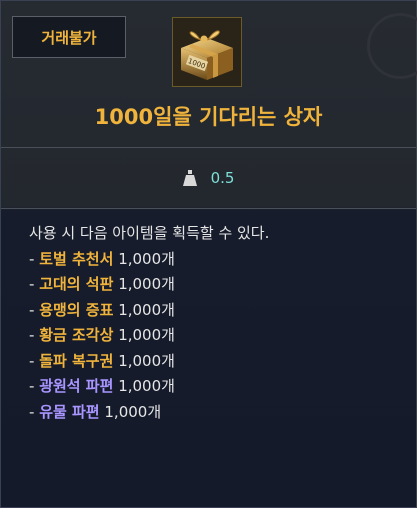 The height and width of the screenshot is (508, 417). I want to click on gift-box-icon: 1000, so click(207, 52).